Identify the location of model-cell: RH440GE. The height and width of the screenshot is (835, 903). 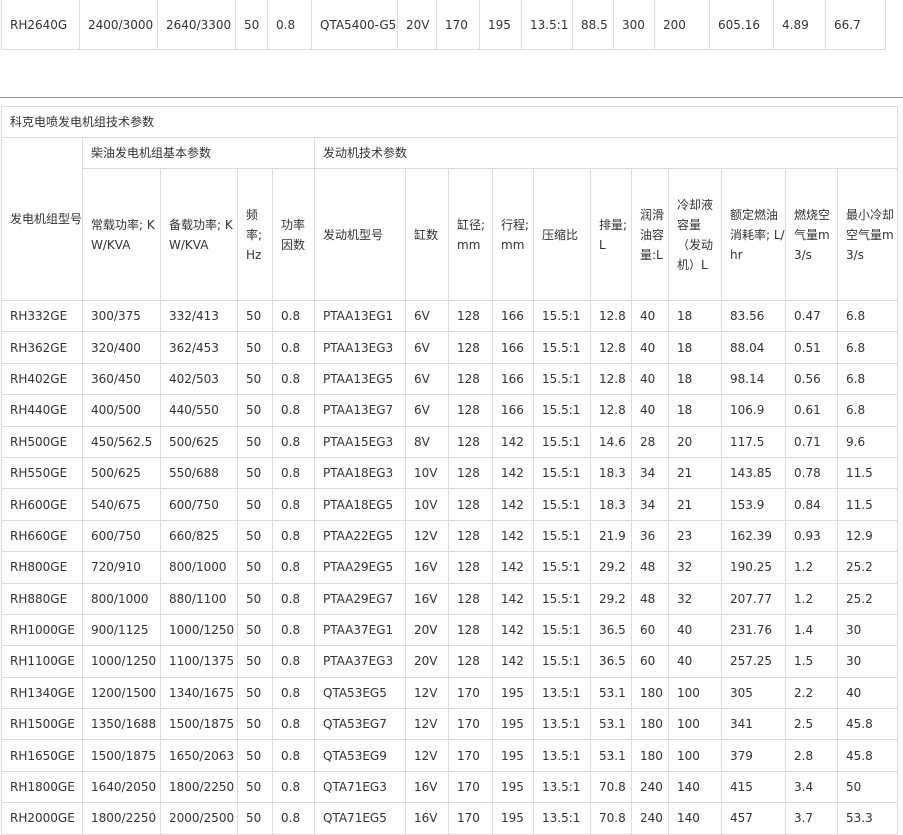
(42, 410).